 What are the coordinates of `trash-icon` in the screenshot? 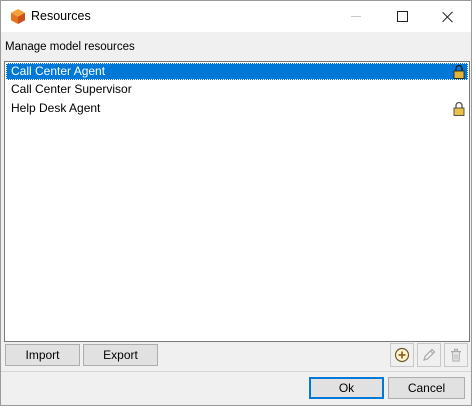 It's located at (456, 355).